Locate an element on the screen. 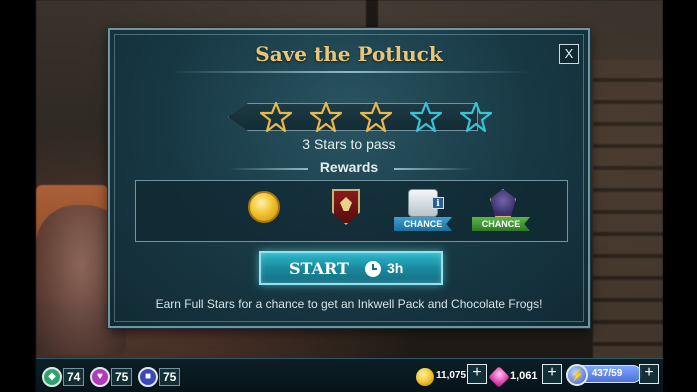 The image size is (697, 392). gem-icon is located at coordinates (499, 377).